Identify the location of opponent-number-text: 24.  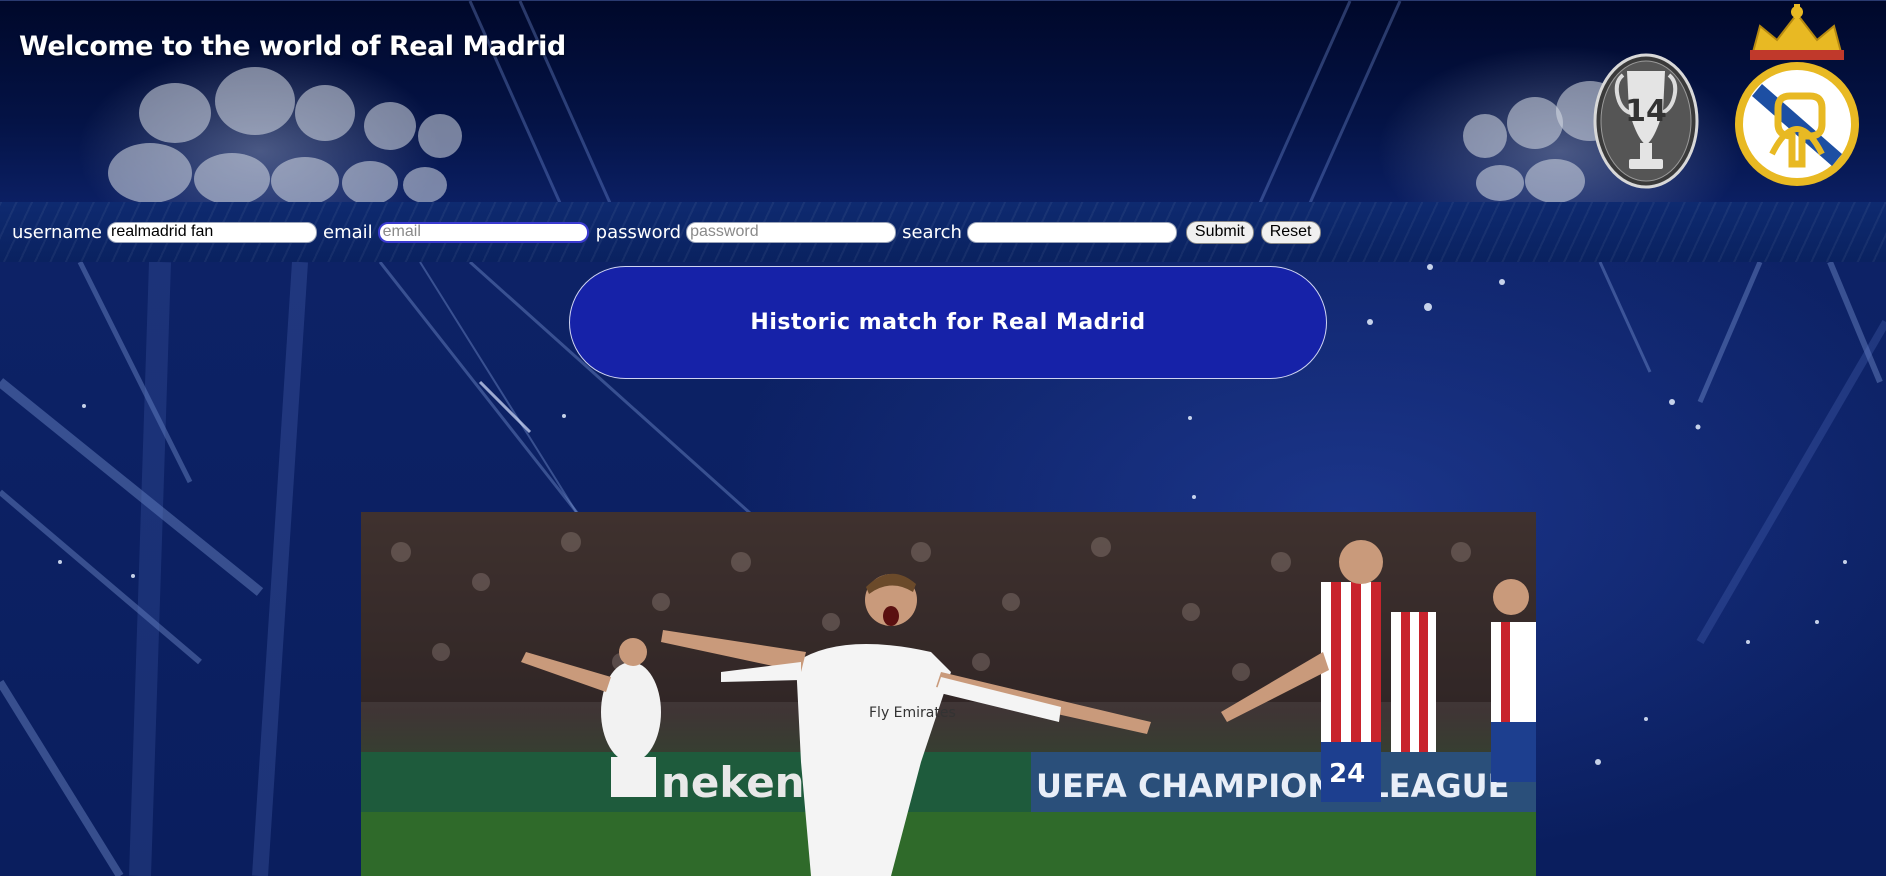
(1347, 774).